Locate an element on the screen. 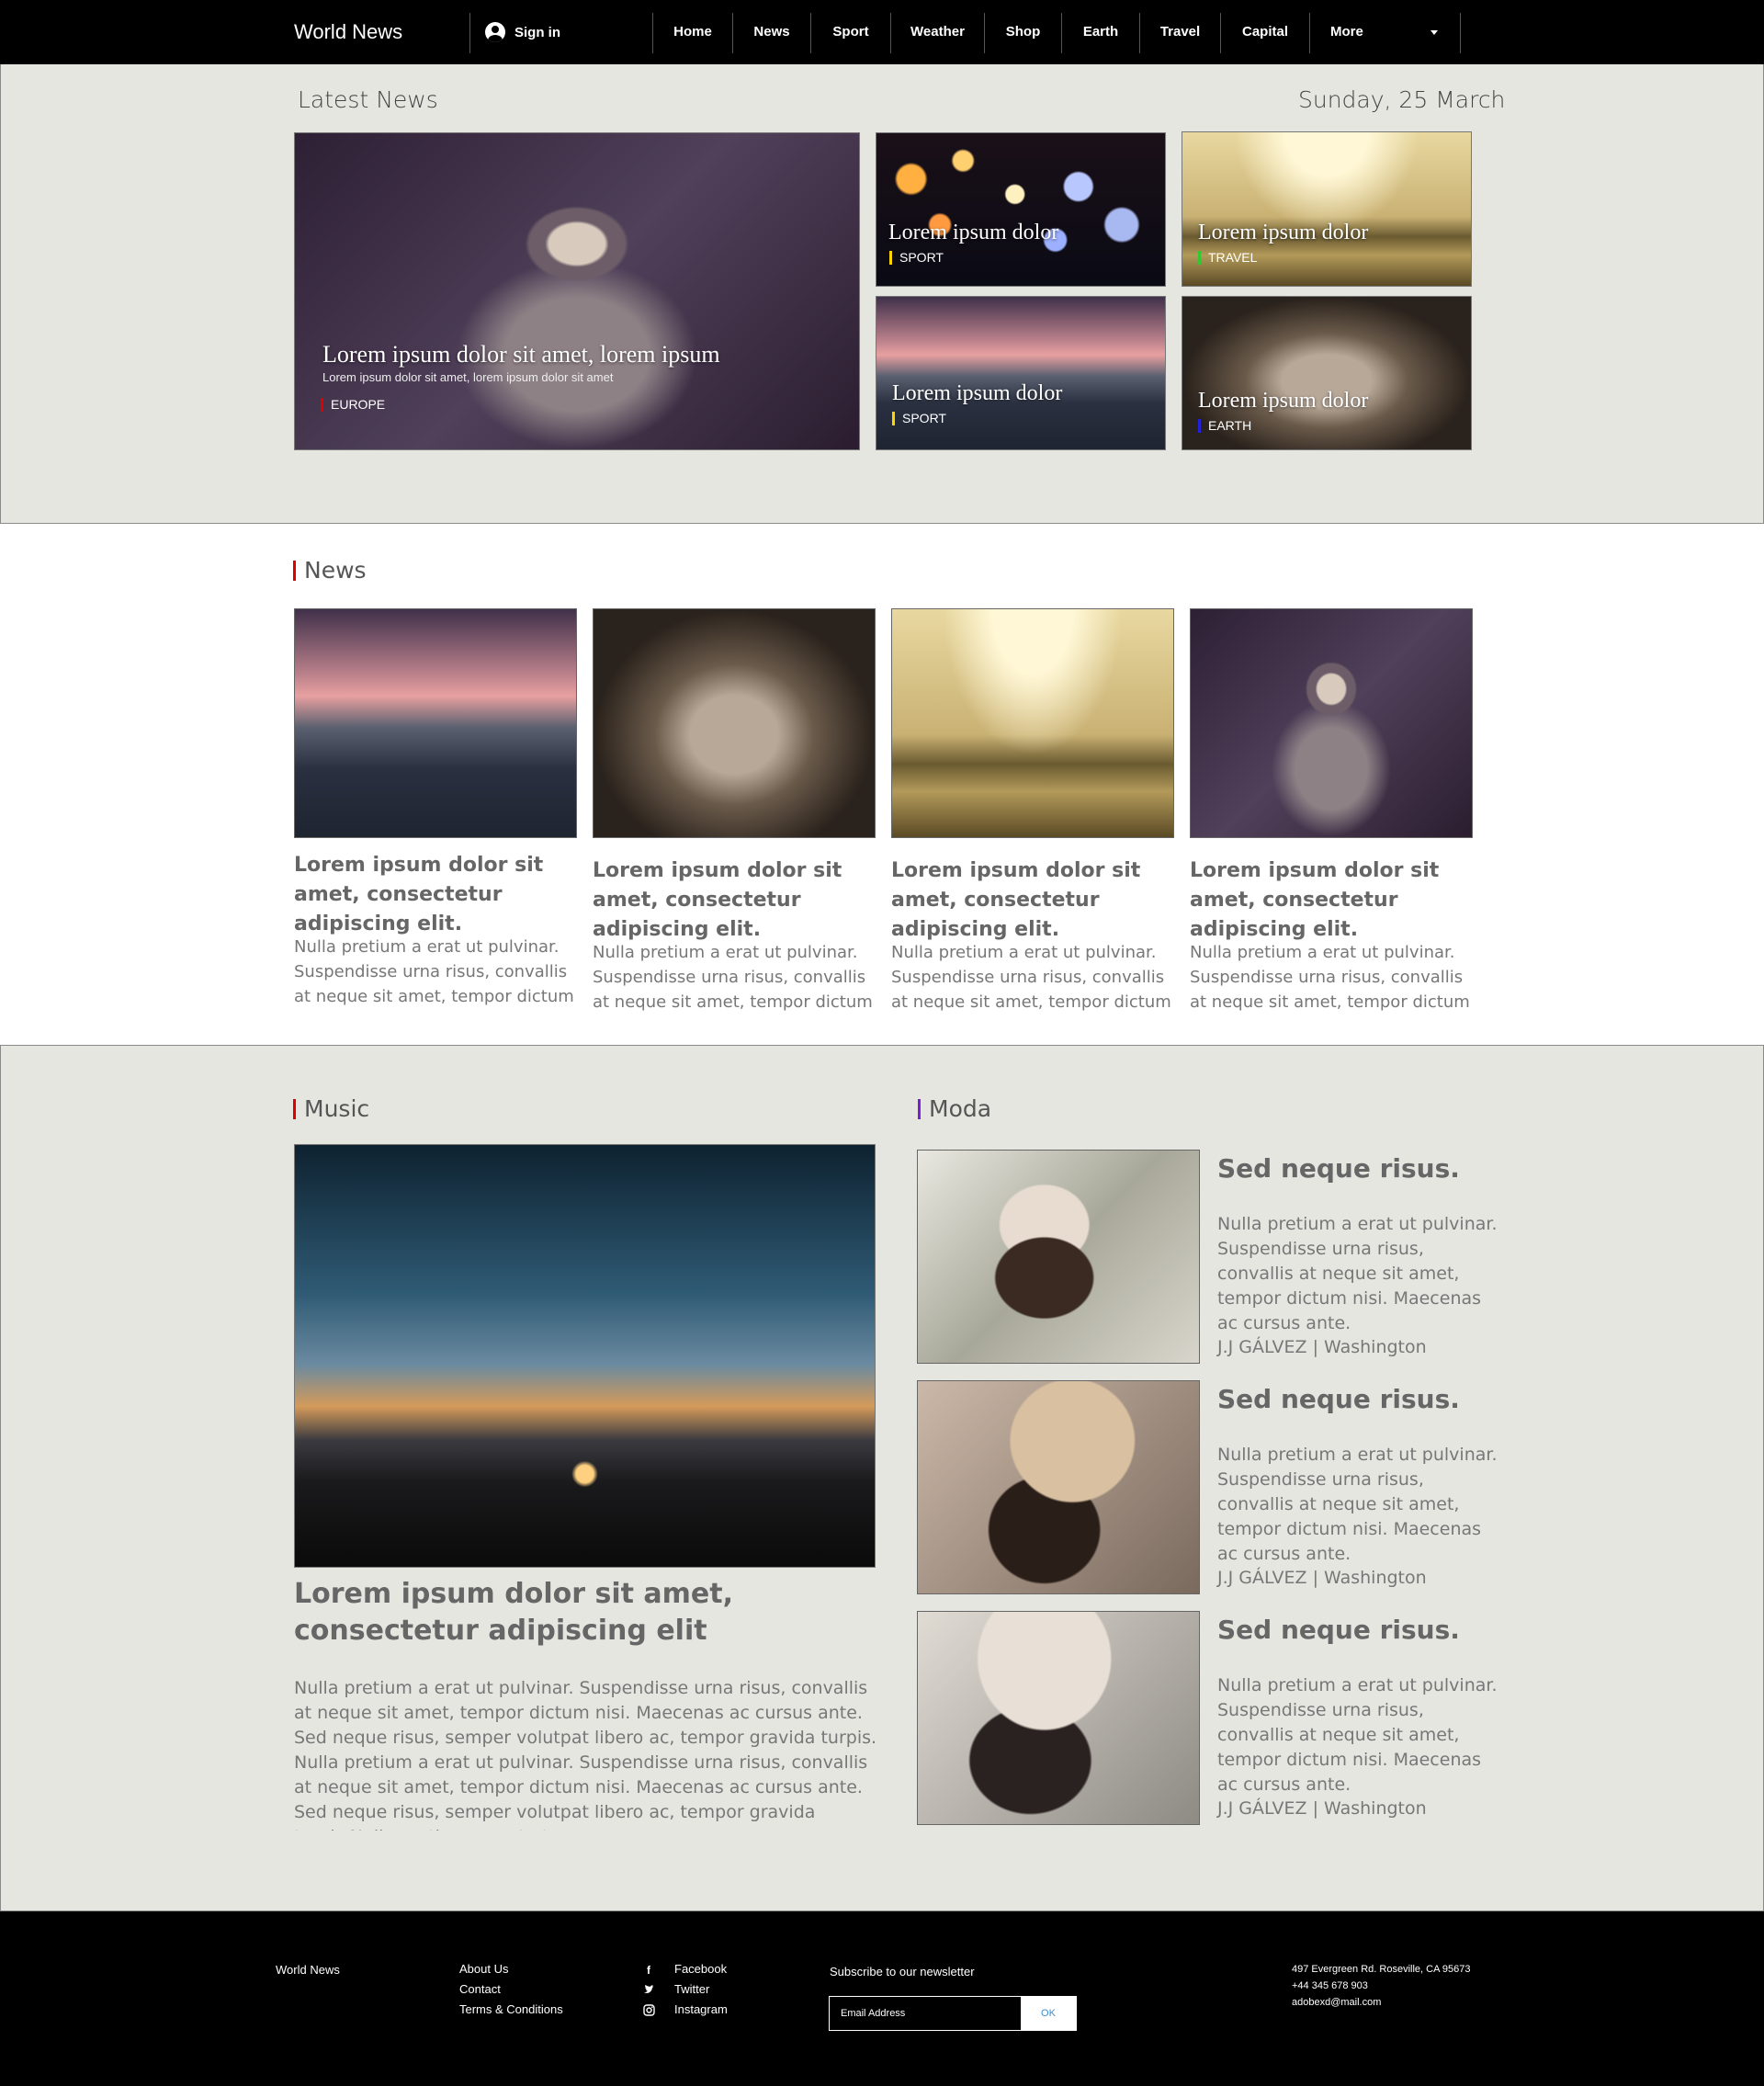 The width and height of the screenshot is (1764, 2086). footer-link-terms: Terms & Conditions is located at coordinates (511, 2009).